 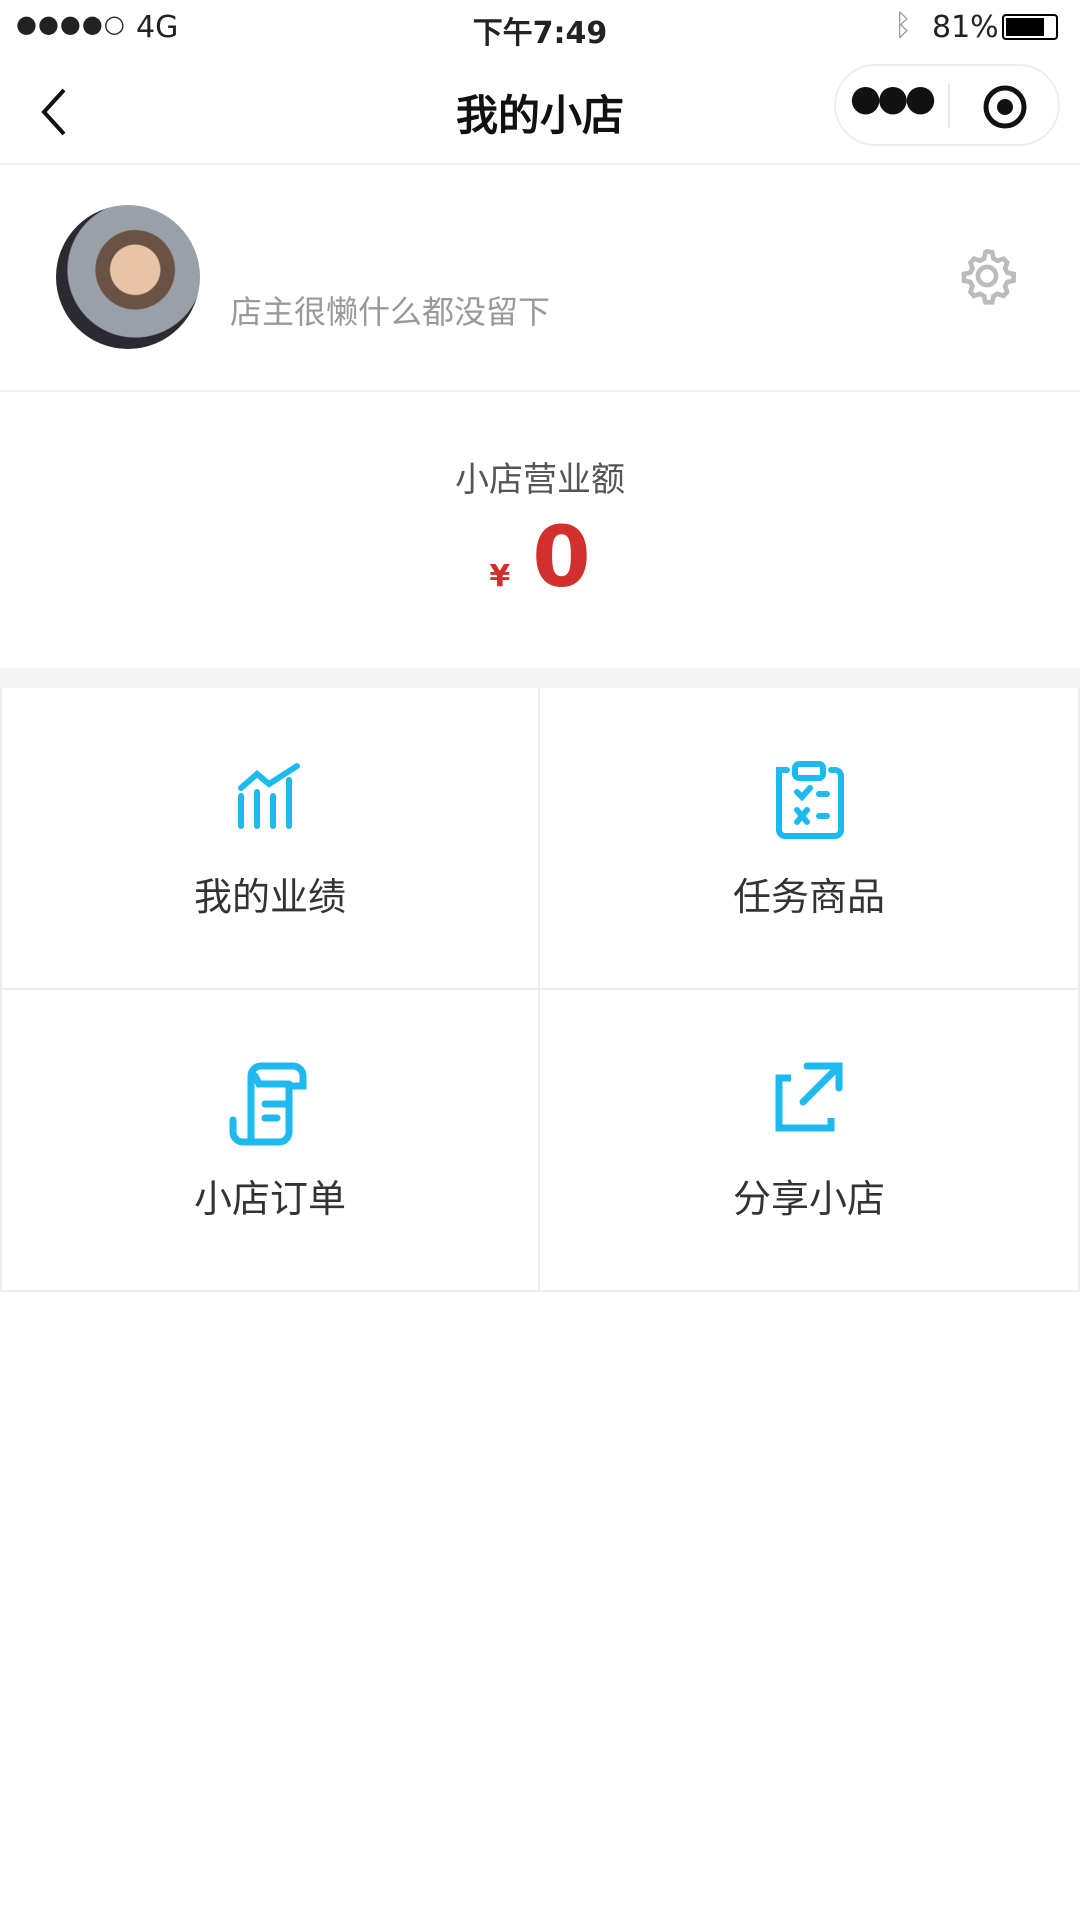 What do you see at coordinates (540, 678) in the screenshot?
I see `section-divider` at bounding box center [540, 678].